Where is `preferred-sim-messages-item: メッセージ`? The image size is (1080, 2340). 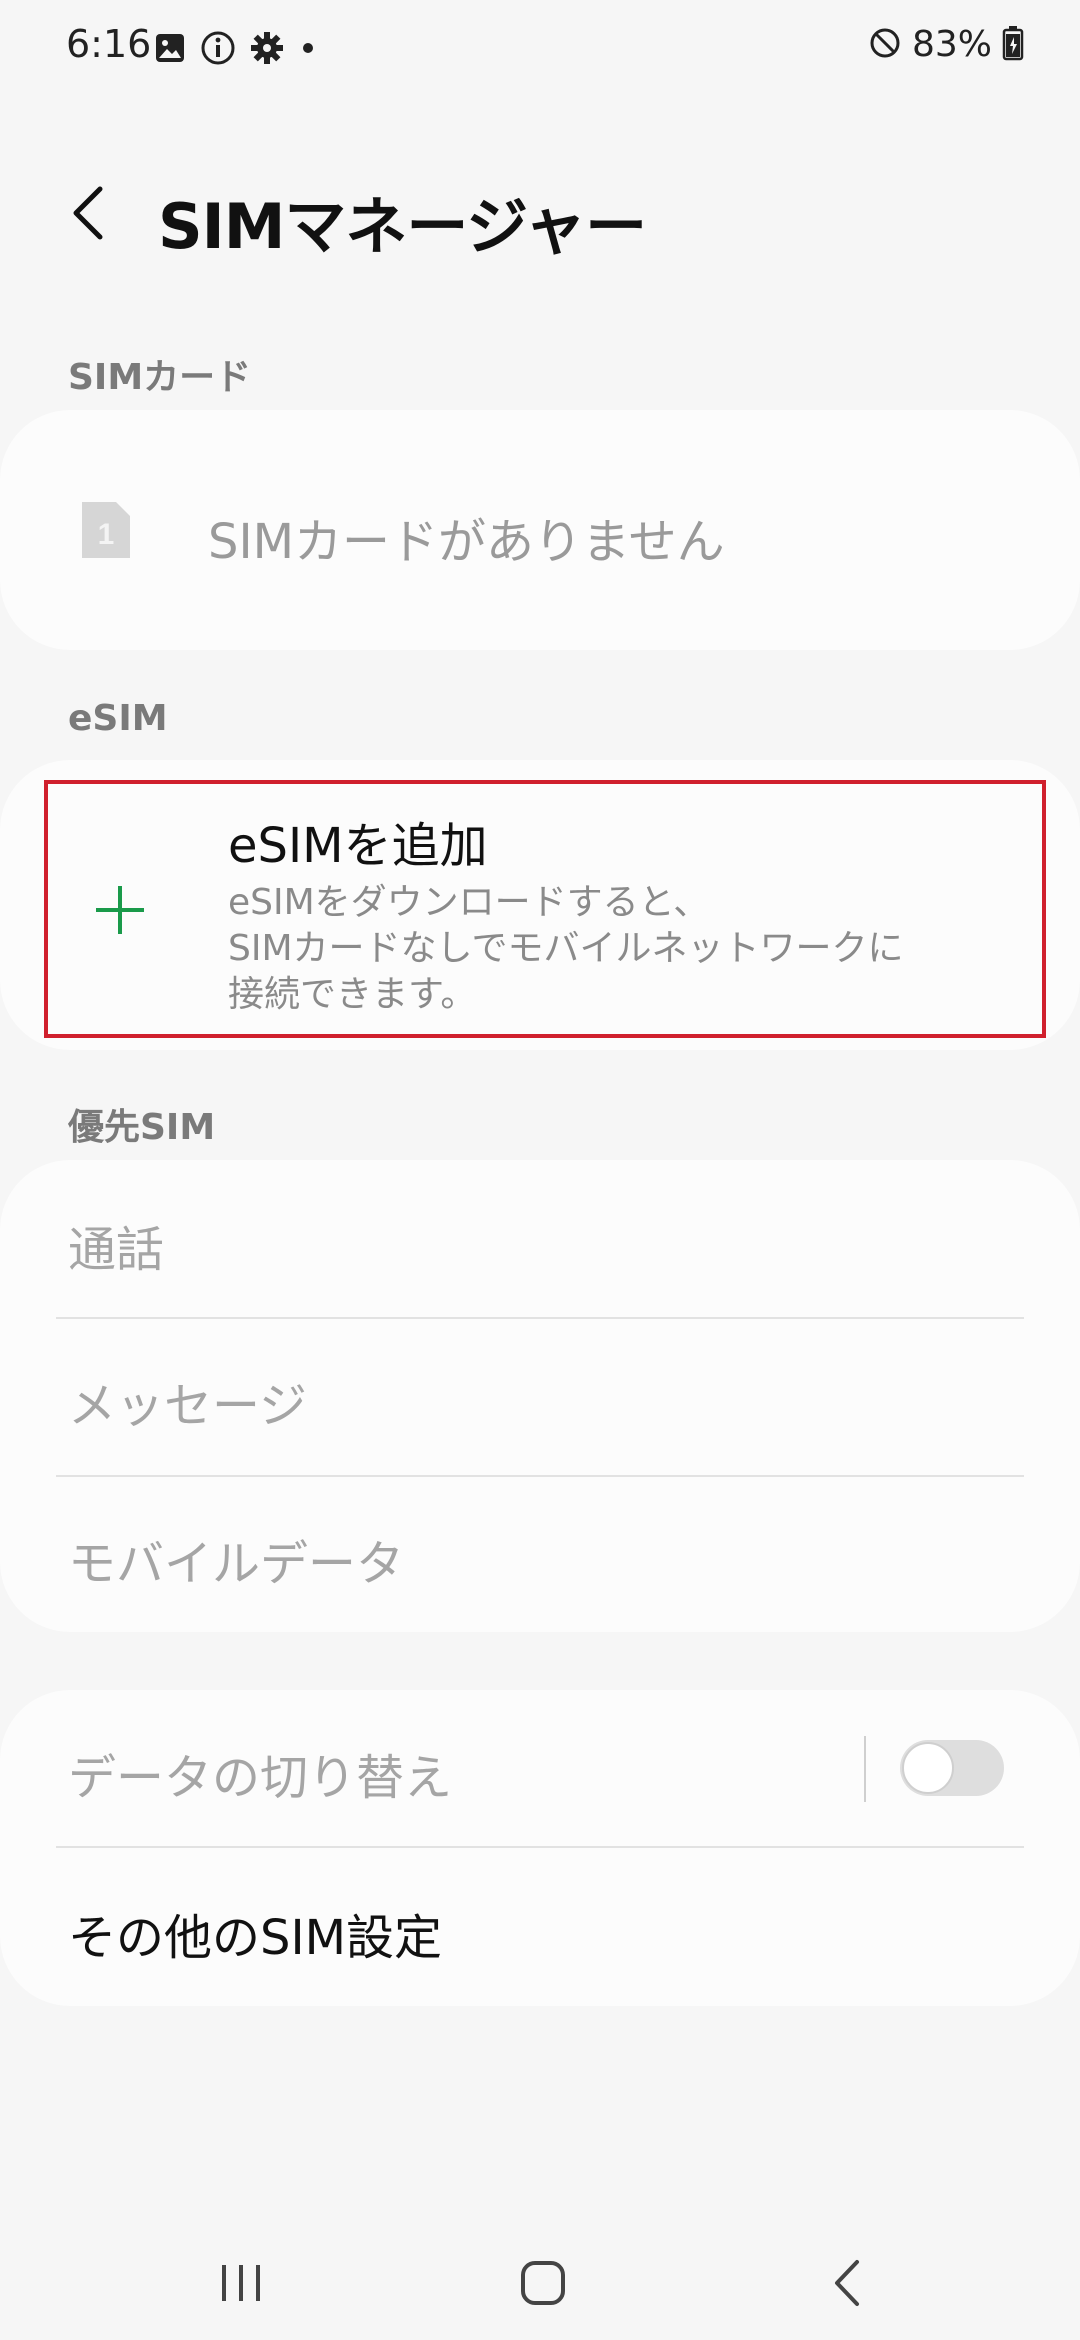 preferred-sim-messages-item: メッセージ is located at coordinates (187, 1401).